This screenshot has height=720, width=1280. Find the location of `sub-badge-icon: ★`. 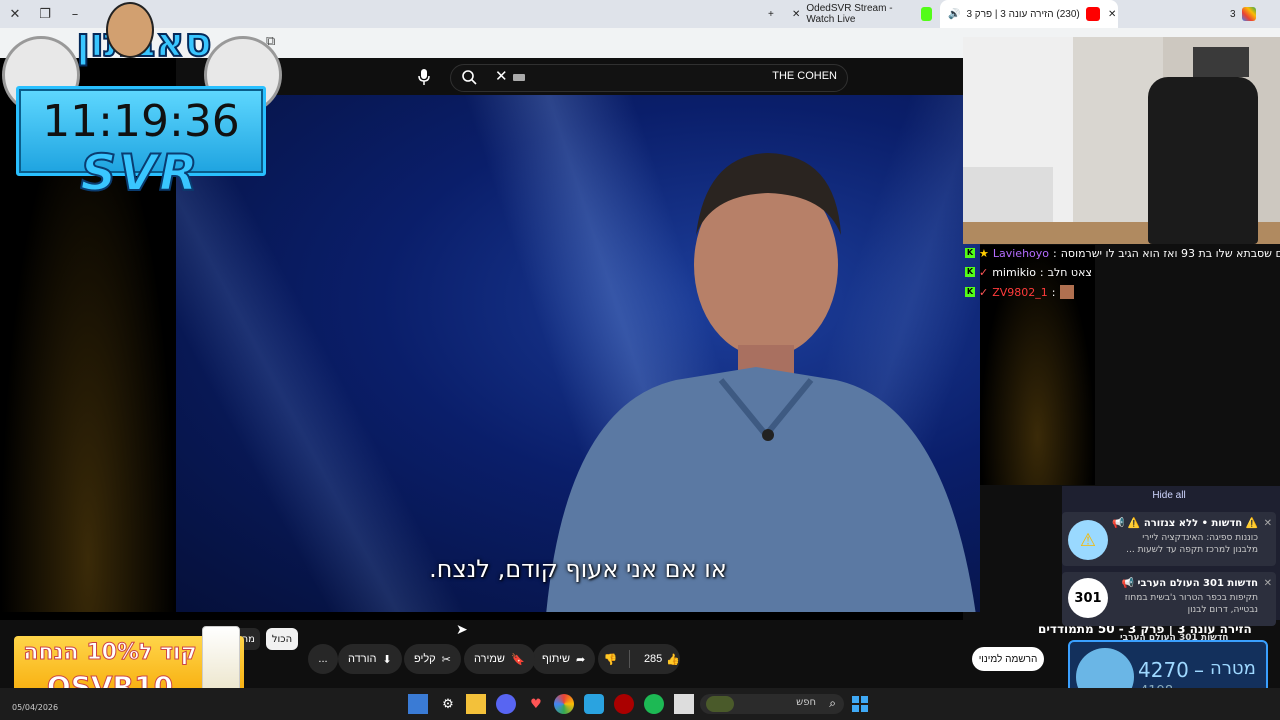

sub-badge-icon: ★ is located at coordinates (984, 253).